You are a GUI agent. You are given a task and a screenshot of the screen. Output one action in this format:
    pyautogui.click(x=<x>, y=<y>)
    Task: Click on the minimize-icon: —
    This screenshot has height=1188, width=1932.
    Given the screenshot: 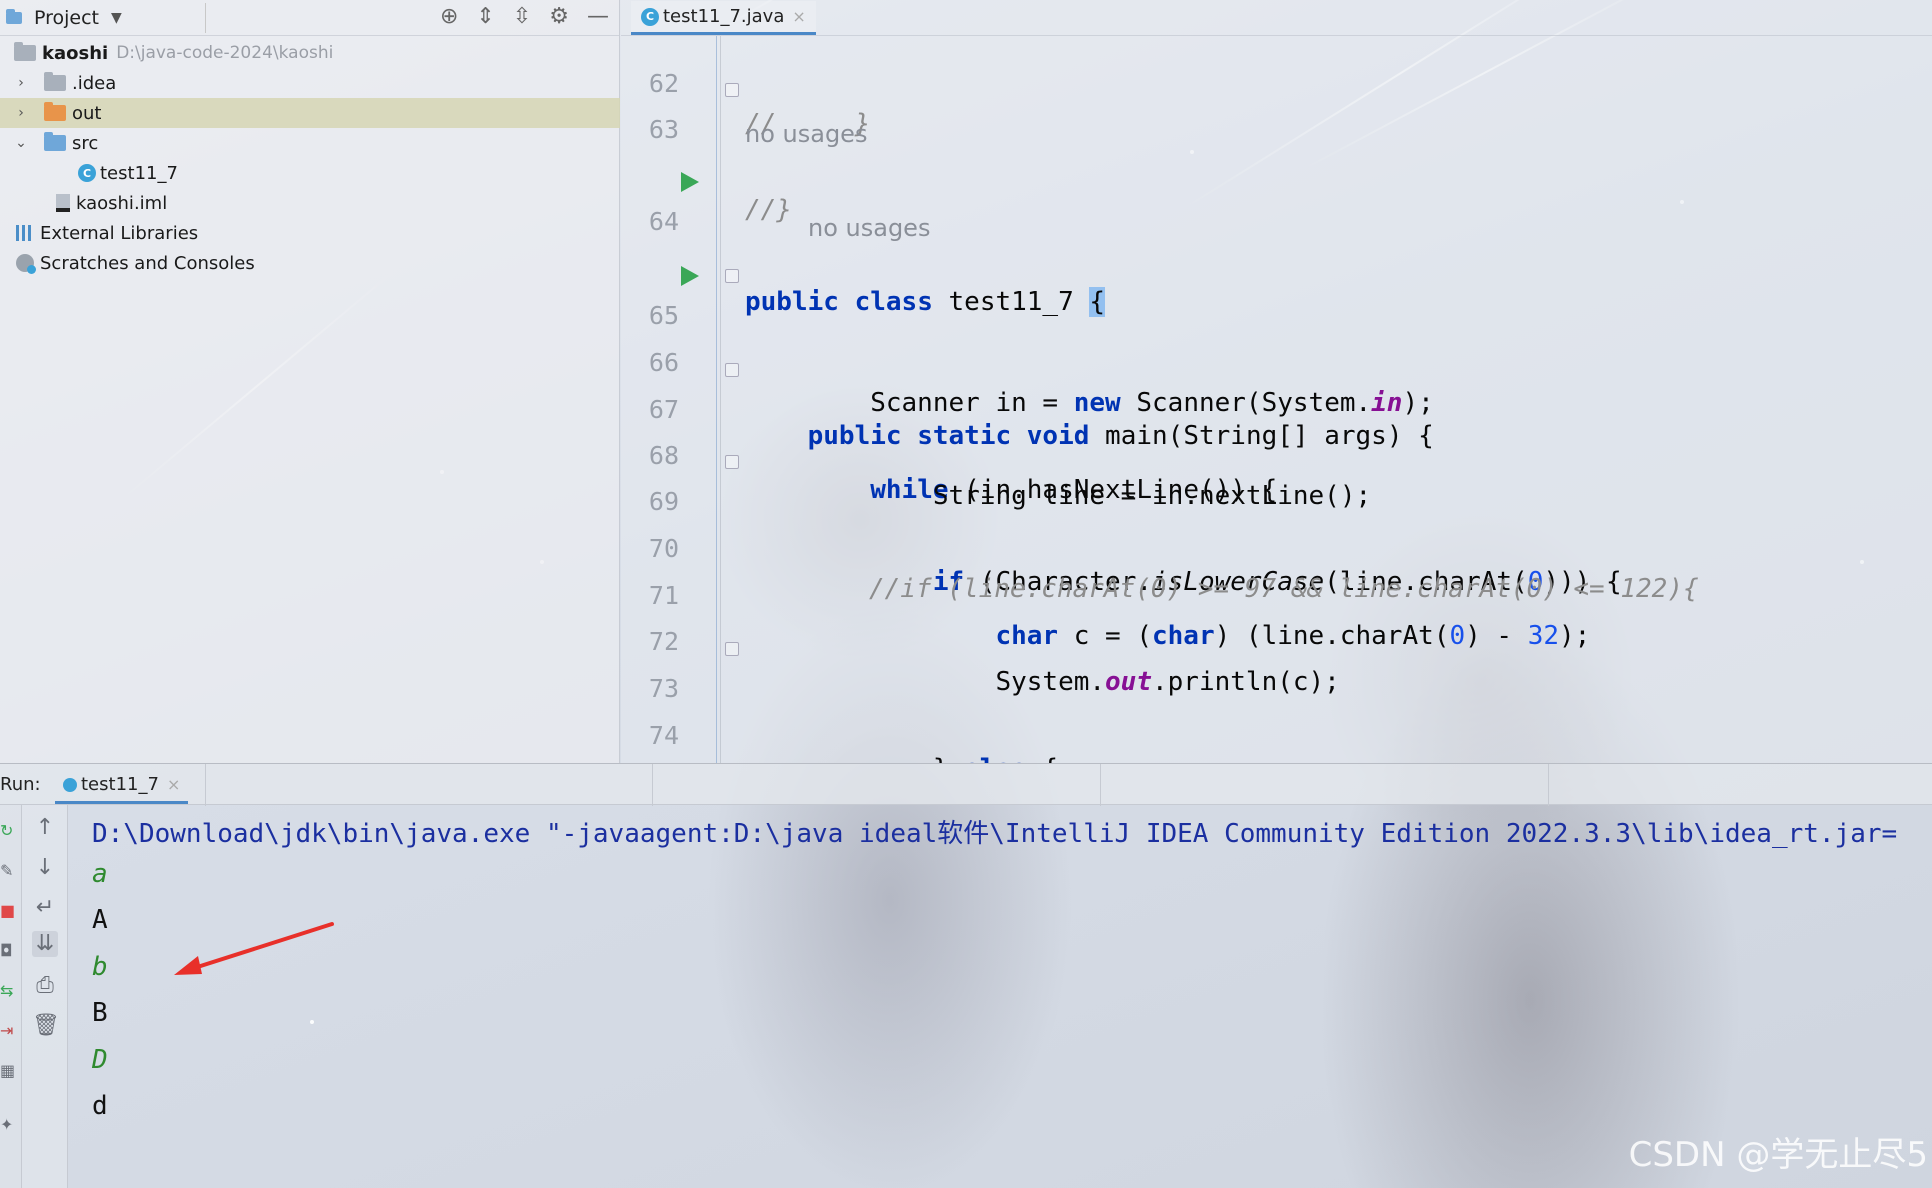 What is the action you would take?
    pyautogui.click(x=598, y=16)
    